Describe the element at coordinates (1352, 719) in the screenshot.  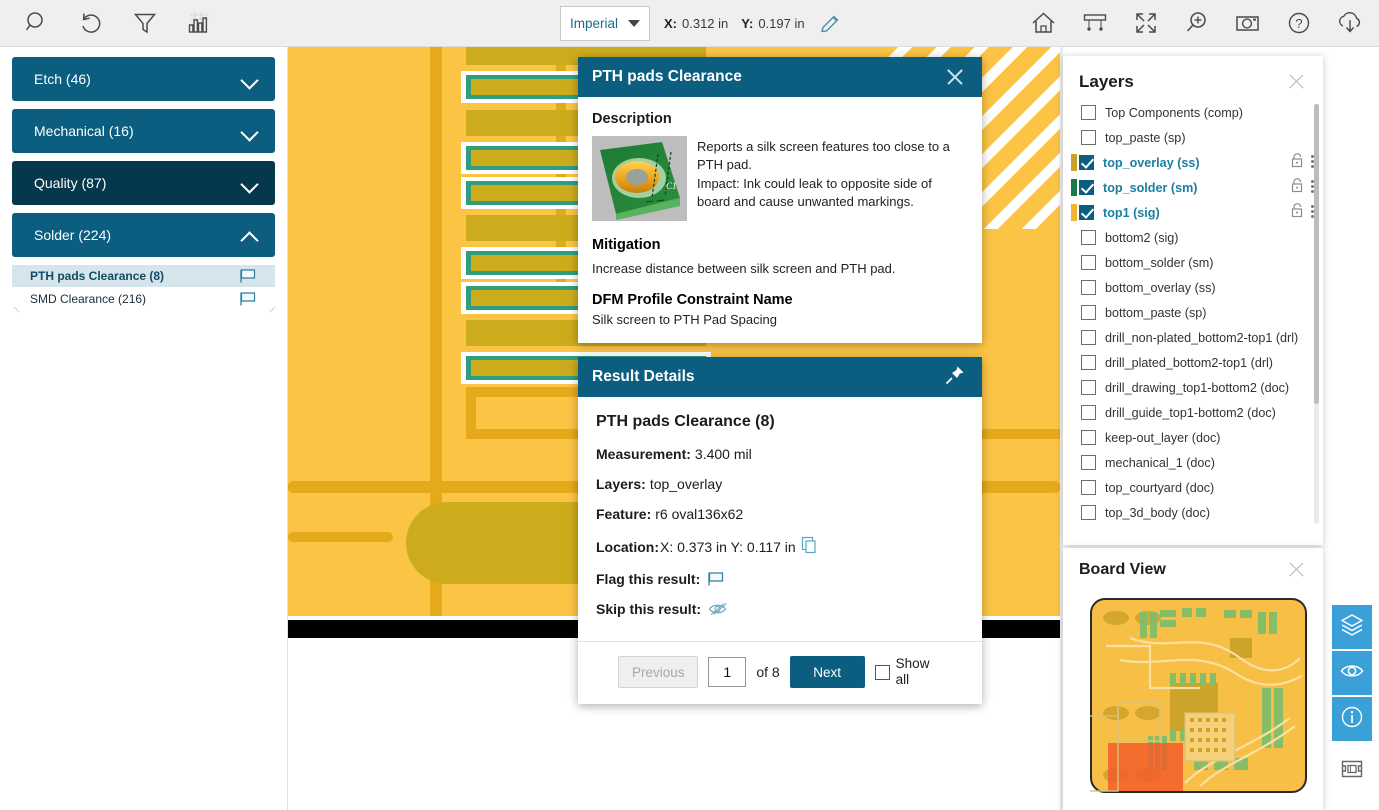
I see `info-rail-button` at that location.